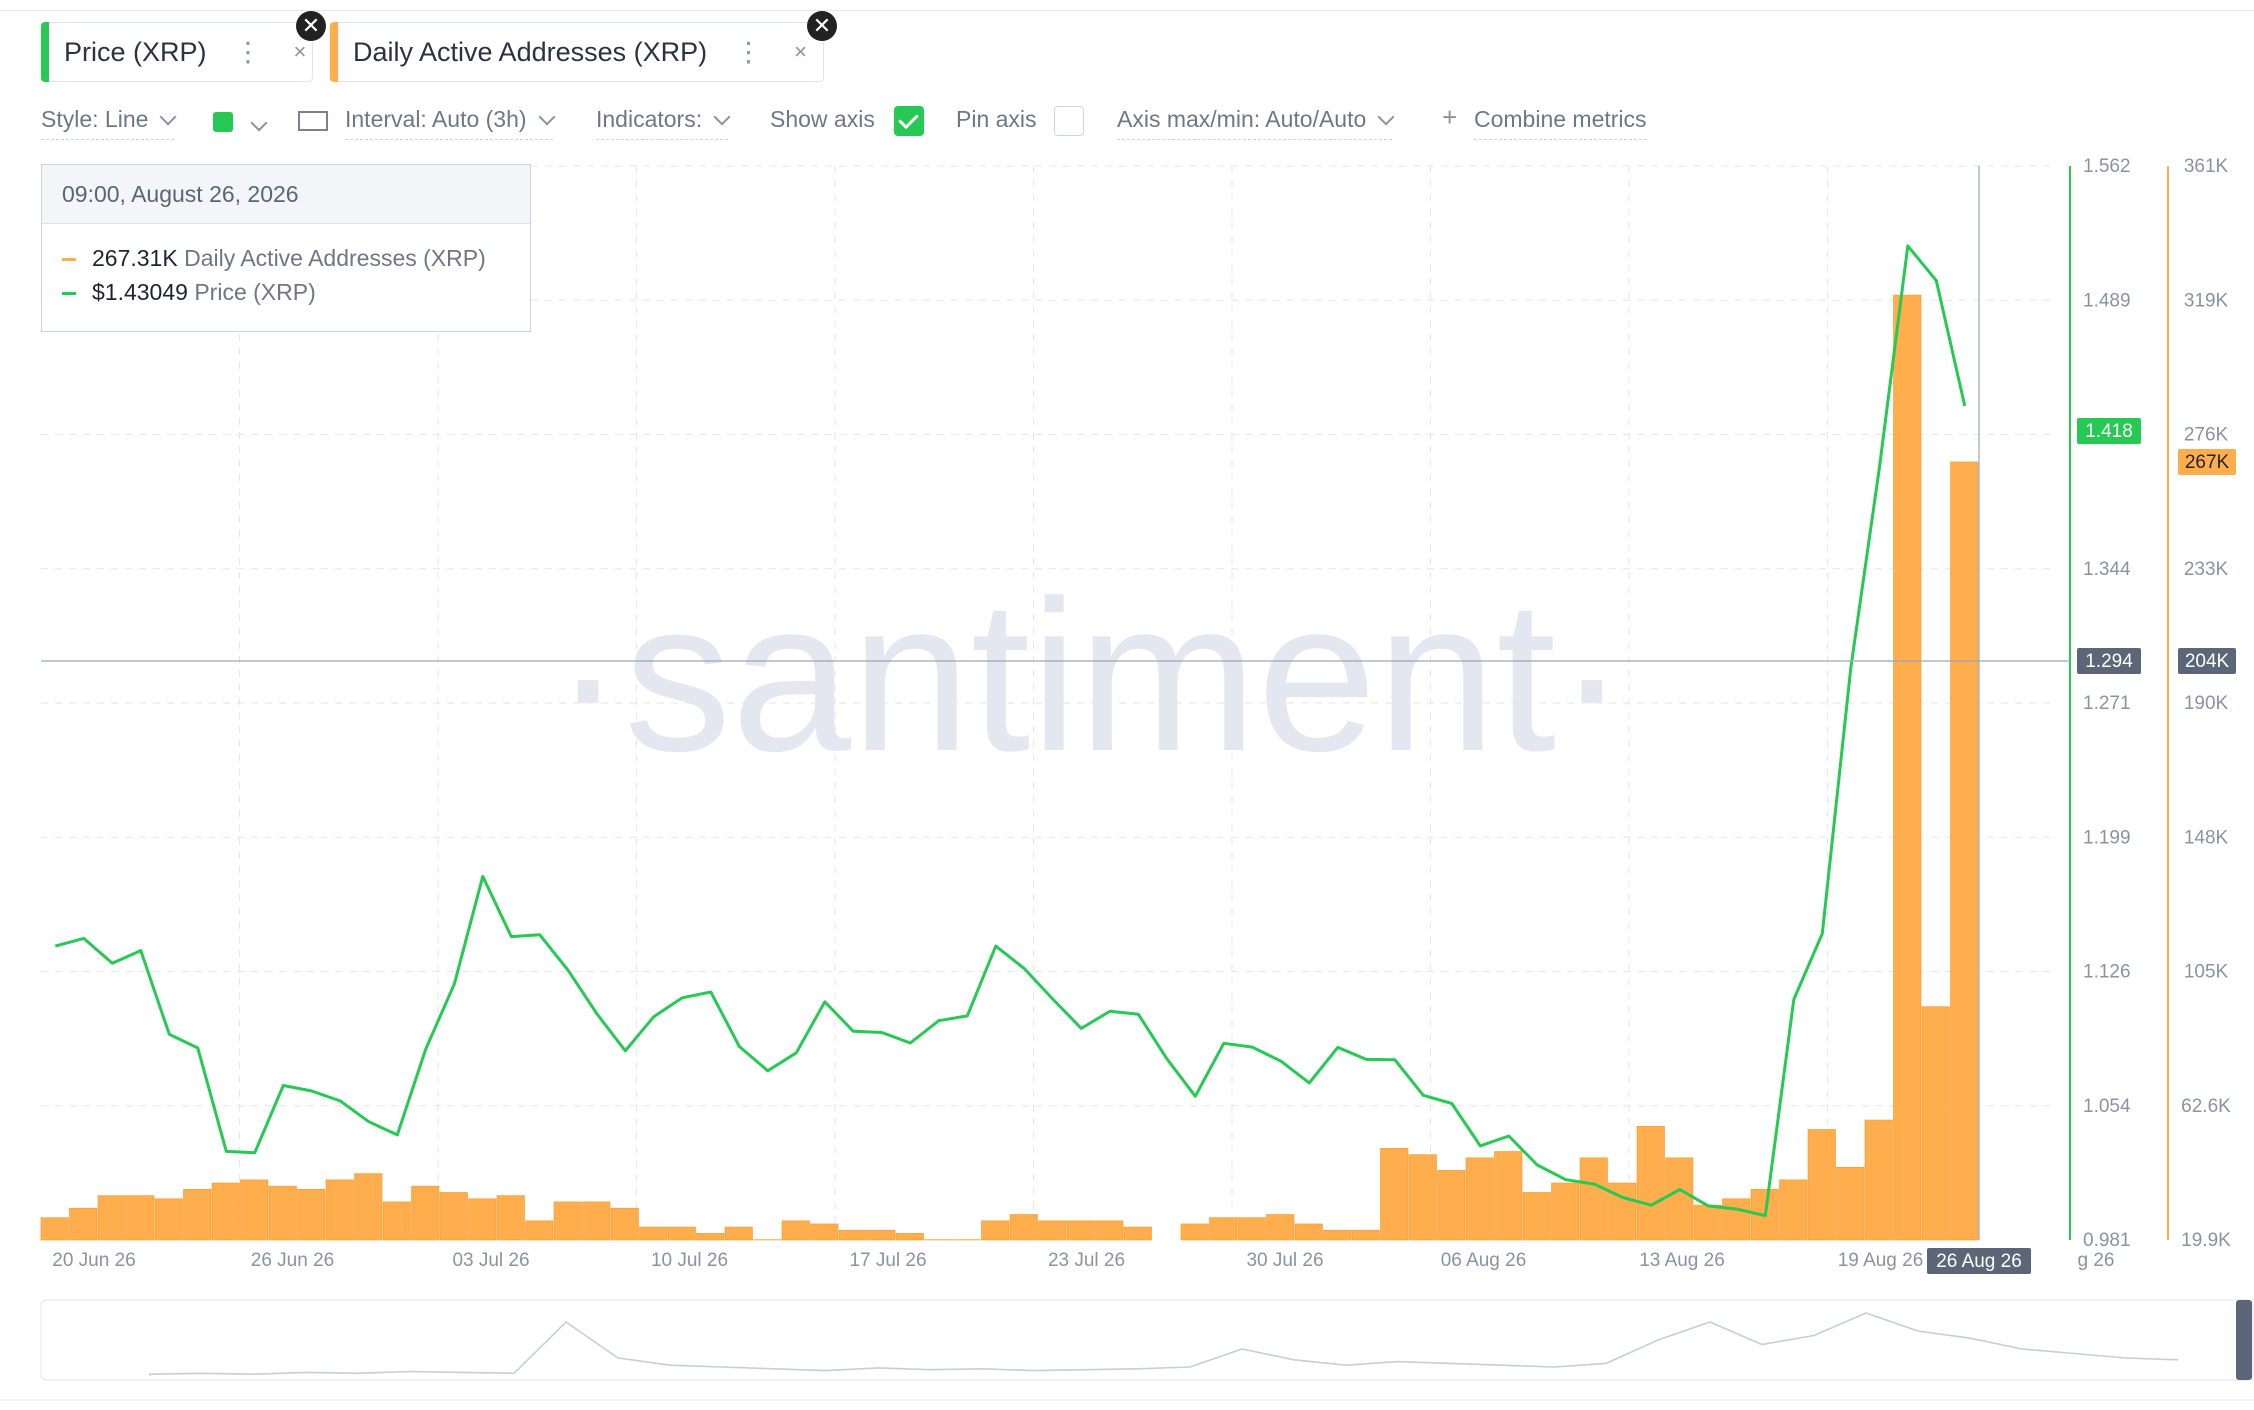  What do you see at coordinates (2206, 569) in the screenshot?
I see `daa-axis-tick: 233K` at bounding box center [2206, 569].